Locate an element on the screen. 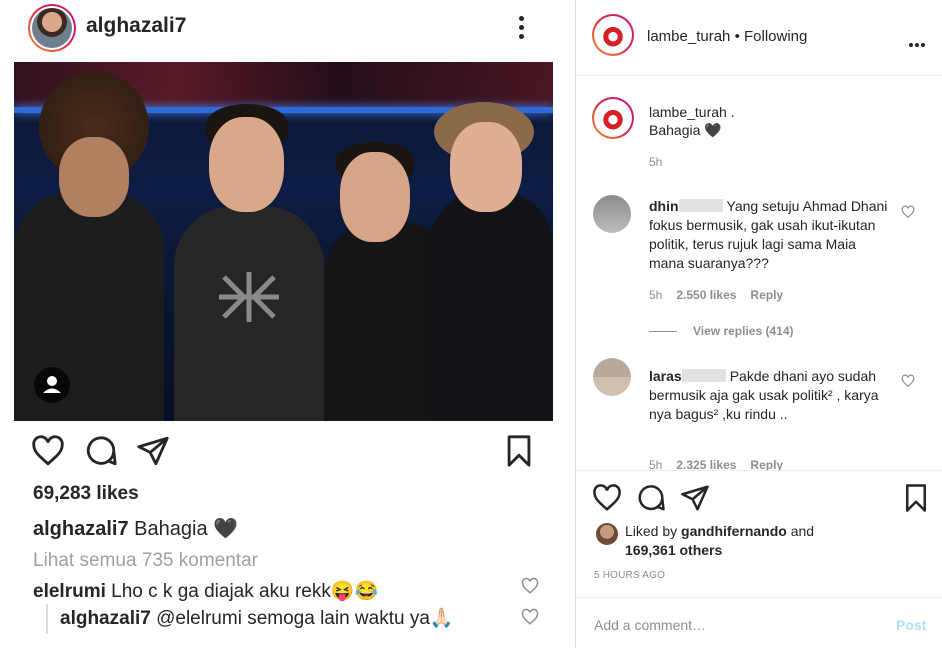  comment-likes: 2.325 likes is located at coordinates (706, 464).